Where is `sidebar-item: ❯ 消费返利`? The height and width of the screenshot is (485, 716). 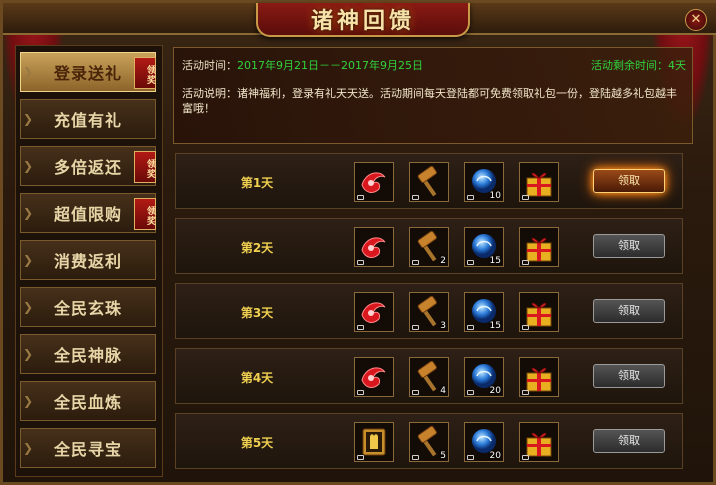
sidebar-item: ❯ 消费返利 is located at coordinates (88, 260).